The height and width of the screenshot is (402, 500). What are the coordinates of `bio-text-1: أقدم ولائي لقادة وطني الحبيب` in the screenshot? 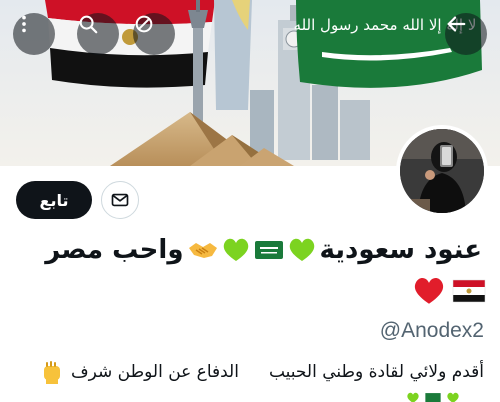 It's located at (376, 372).